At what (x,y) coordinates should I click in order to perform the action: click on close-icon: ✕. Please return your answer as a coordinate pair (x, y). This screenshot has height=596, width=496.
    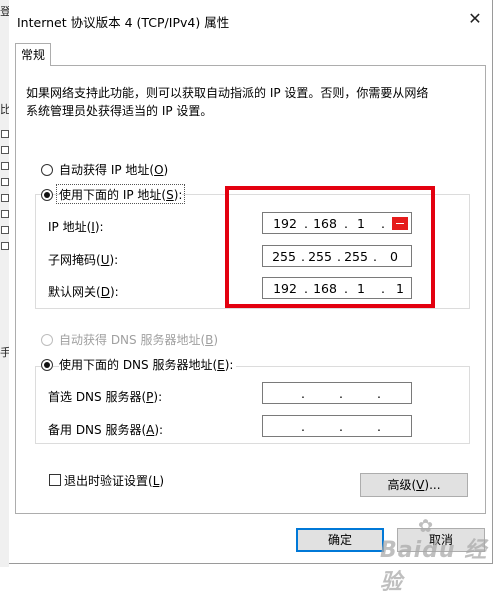
    Looking at the image, I should click on (475, 19).